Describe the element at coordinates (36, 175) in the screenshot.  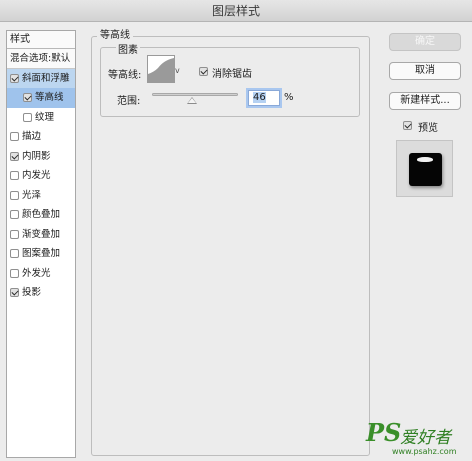
I see `style-item-label: 内发光` at that location.